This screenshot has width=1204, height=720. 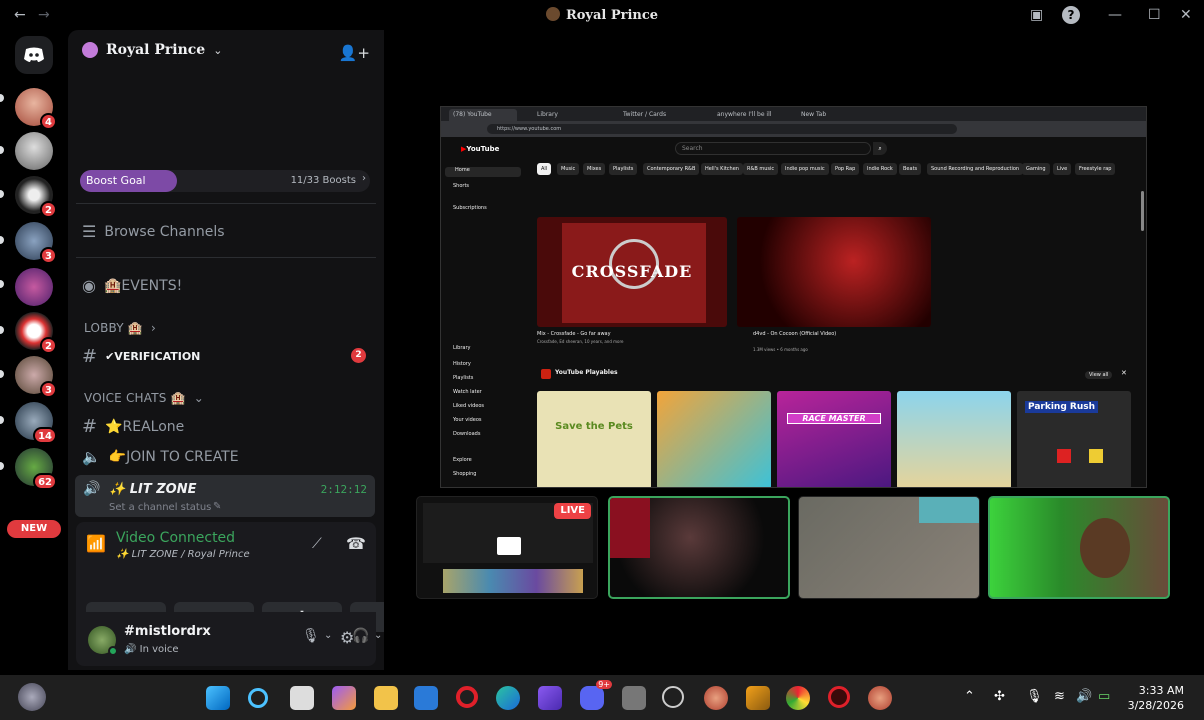 What do you see at coordinates (671, 169) in the screenshot?
I see `filter-chip: Contemporary R&B` at bounding box center [671, 169].